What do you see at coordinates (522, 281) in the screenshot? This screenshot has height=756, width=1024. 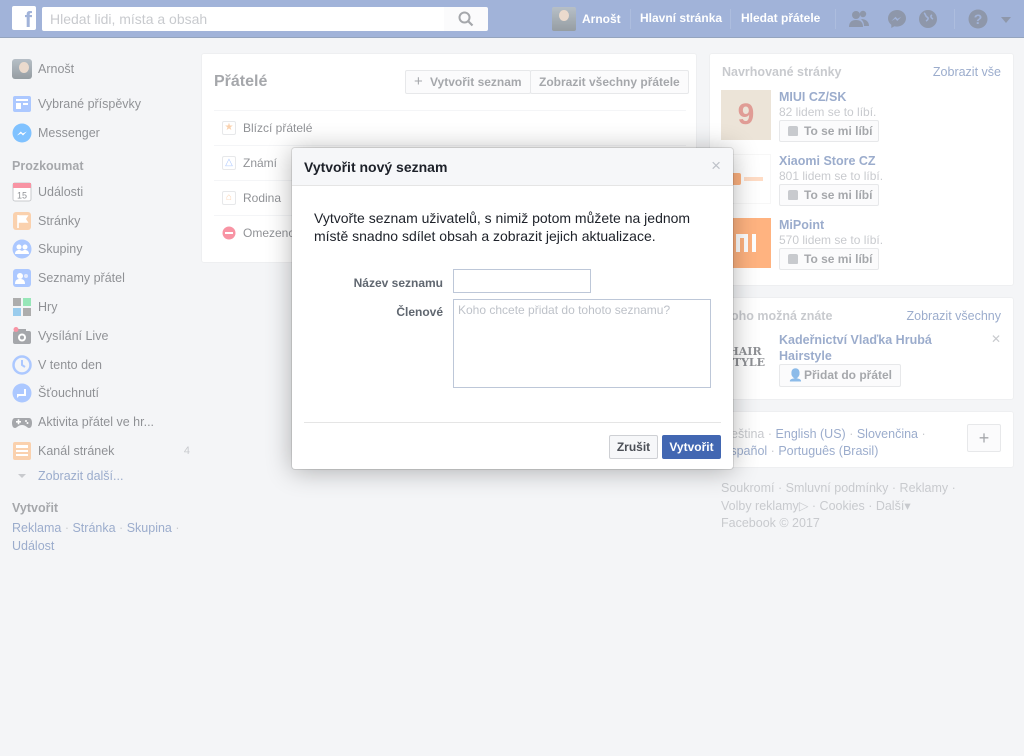 I see `list-name-input` at bounding box center [522, 281].